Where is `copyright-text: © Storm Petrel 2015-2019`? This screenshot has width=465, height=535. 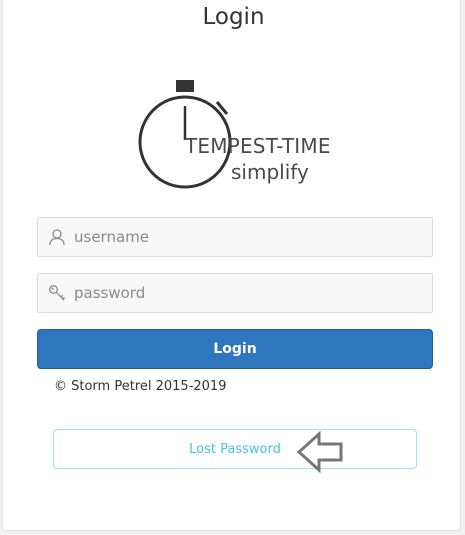
copyright-text: © Storm Petrel 2015-2019 is located at coordinates (140, 386).